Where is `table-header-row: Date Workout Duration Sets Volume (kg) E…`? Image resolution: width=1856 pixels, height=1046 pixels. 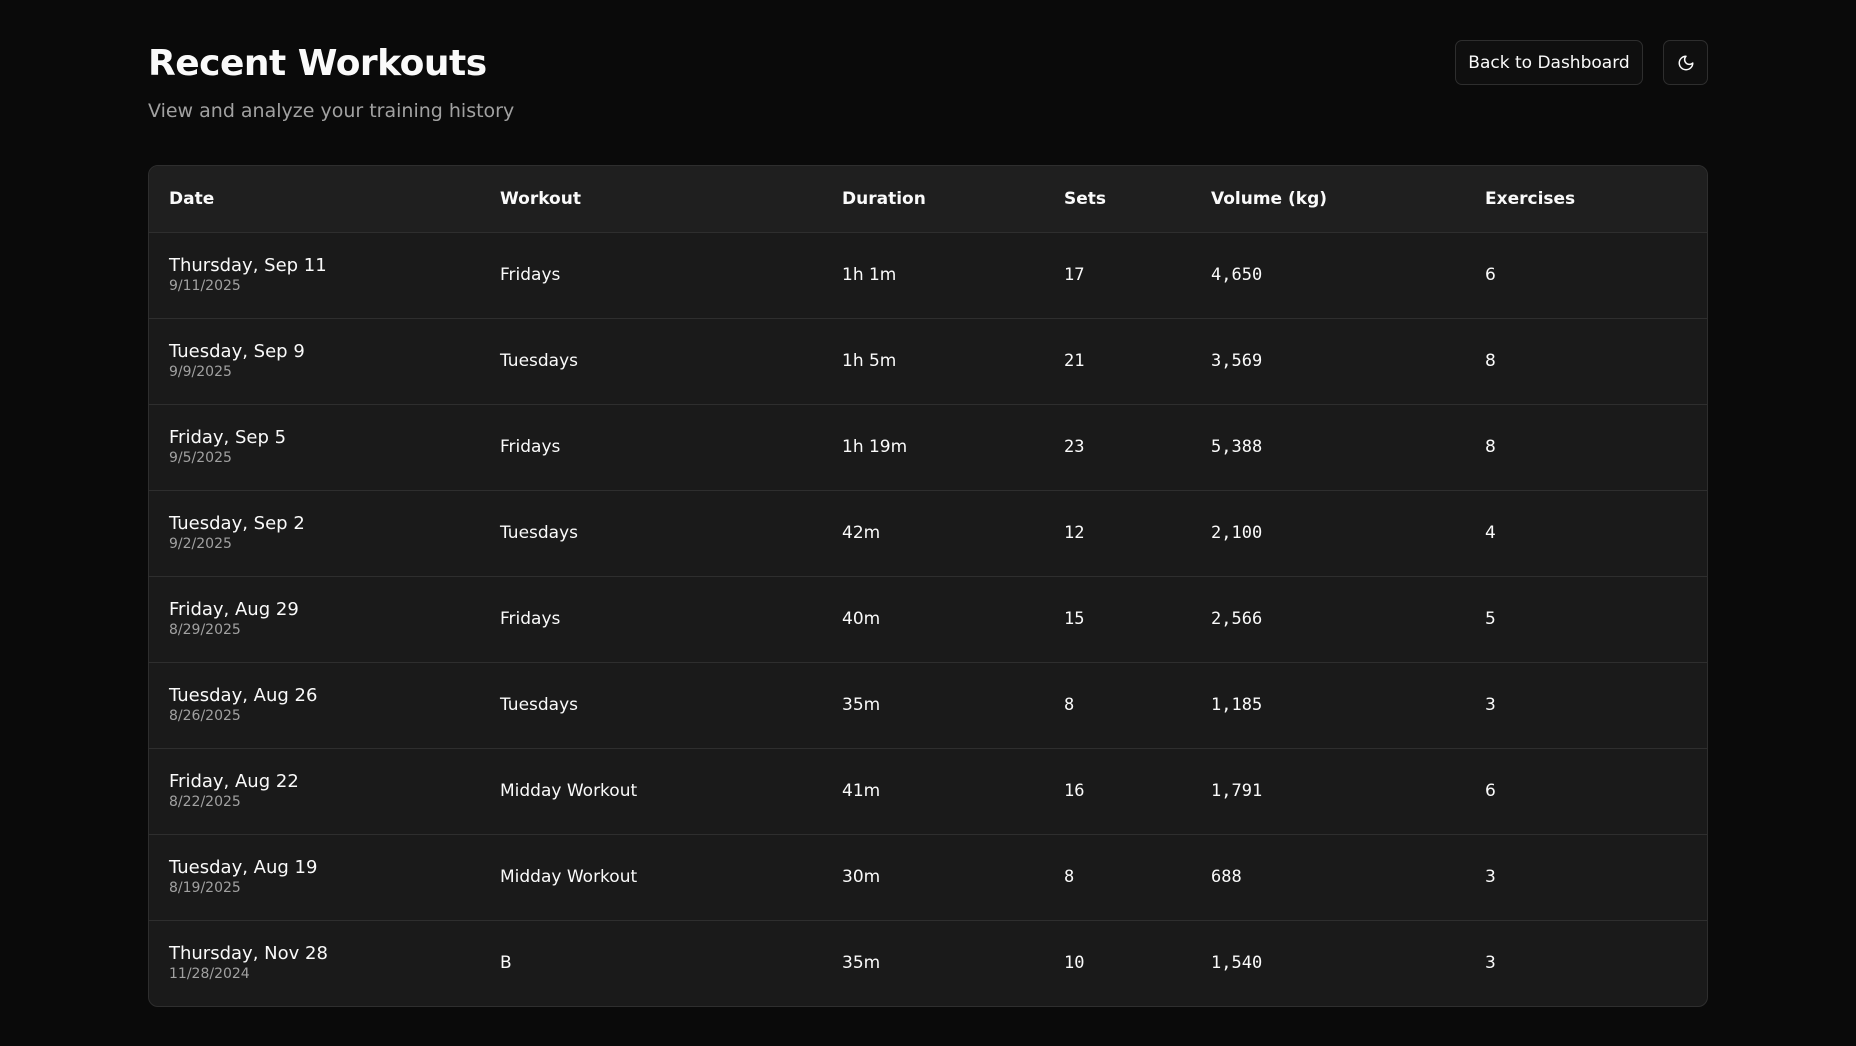
table-header-row: Date Workout Duration Sets Volume (kg) E… is located at coordinates (928, 199).